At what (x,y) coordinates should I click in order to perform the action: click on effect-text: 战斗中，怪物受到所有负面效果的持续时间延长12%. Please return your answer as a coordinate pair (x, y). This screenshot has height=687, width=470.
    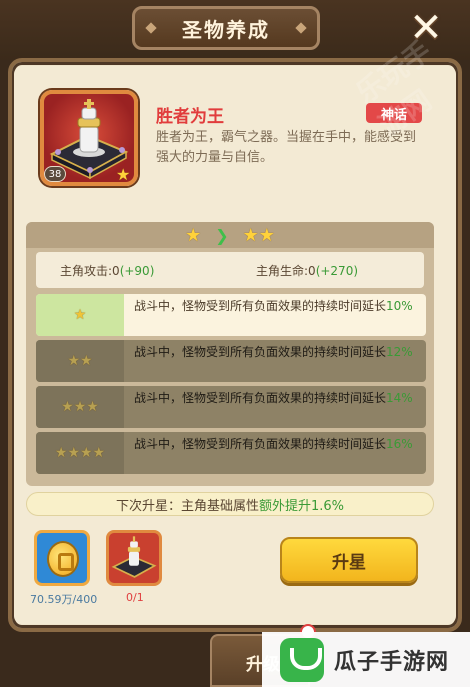
    Looking at the image, I should click on (277, 352).